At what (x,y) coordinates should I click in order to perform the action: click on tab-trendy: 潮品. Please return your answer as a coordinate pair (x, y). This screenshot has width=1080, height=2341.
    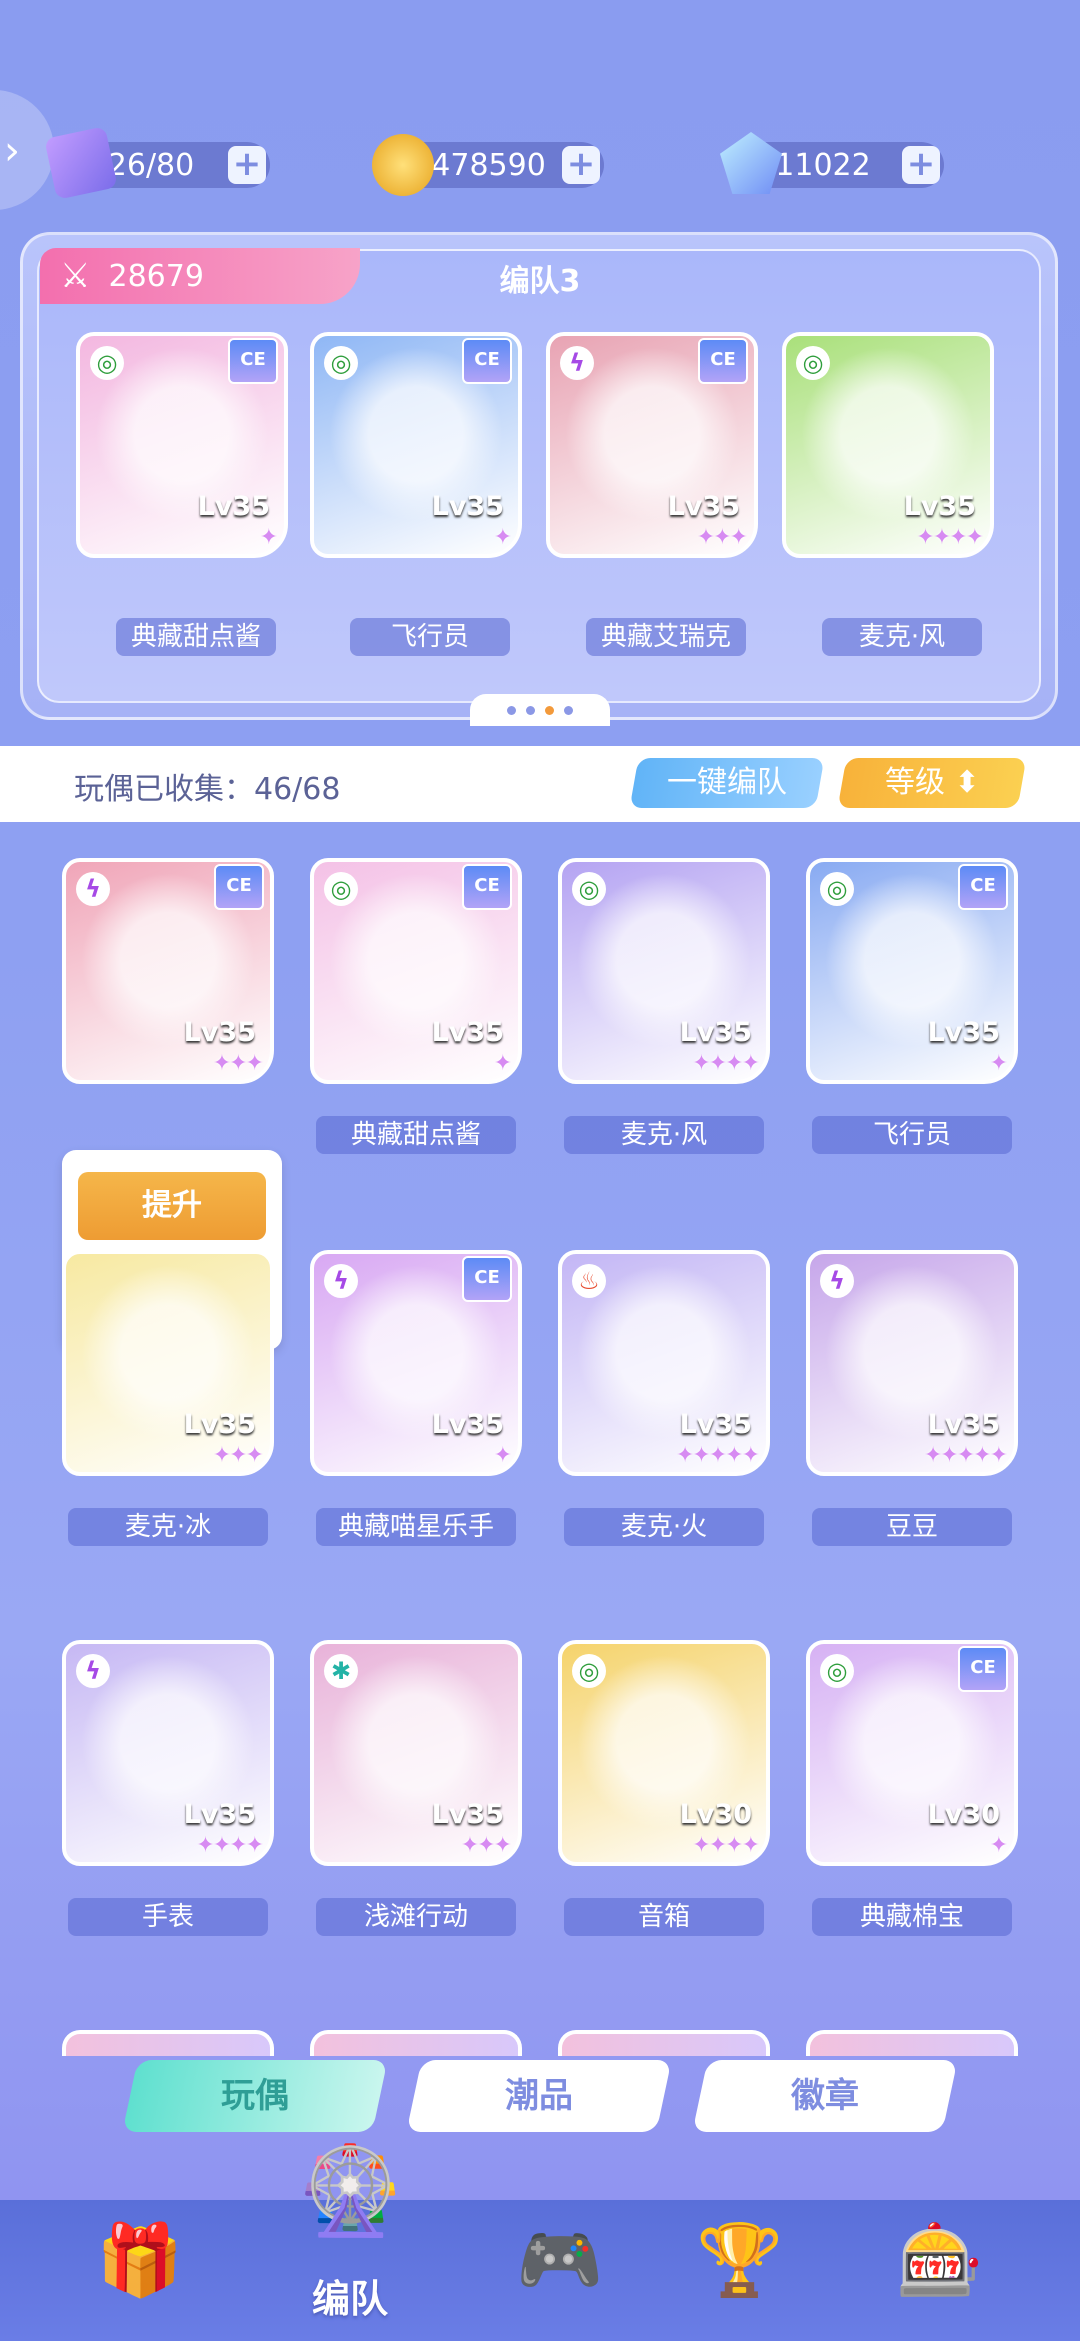
    Looking at the image, I should click on (539, 2096).